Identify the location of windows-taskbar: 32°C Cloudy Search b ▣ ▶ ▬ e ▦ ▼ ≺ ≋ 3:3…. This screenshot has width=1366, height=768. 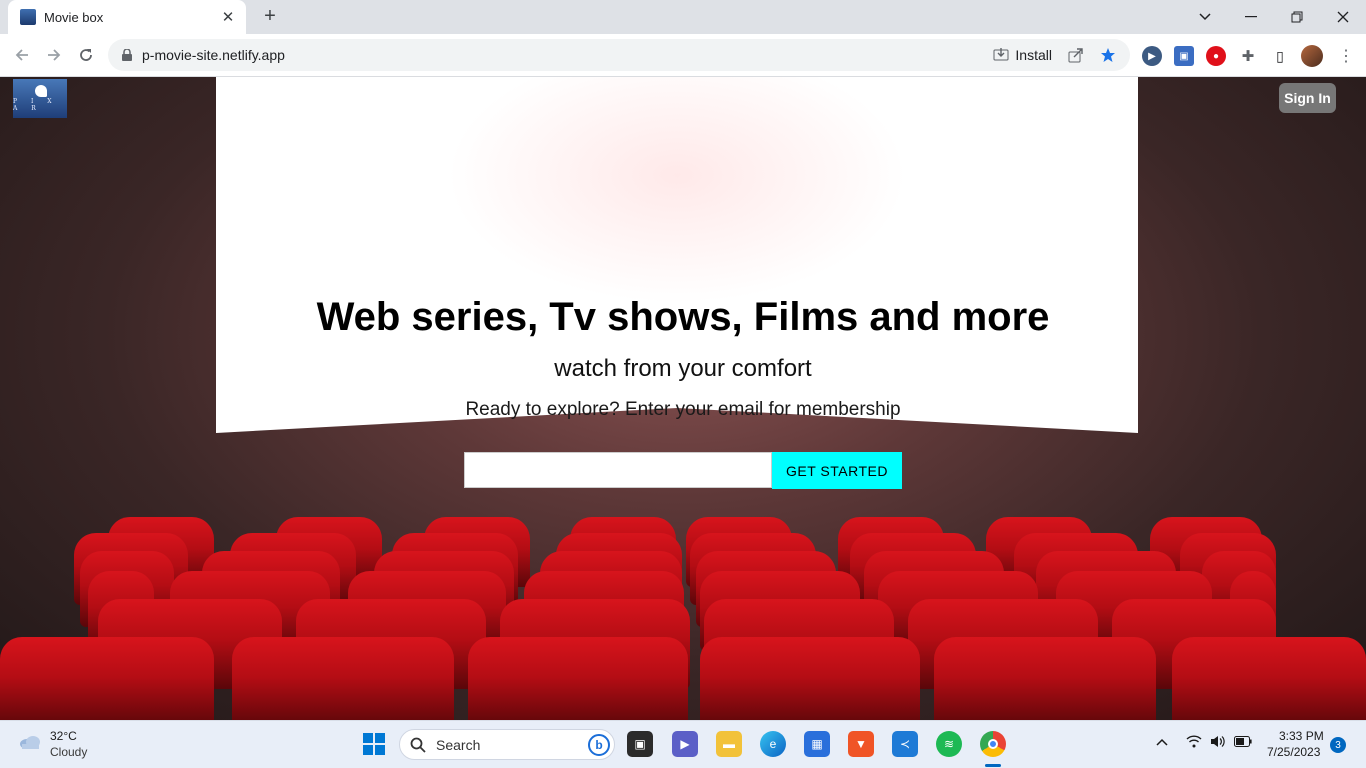
(683, 744).